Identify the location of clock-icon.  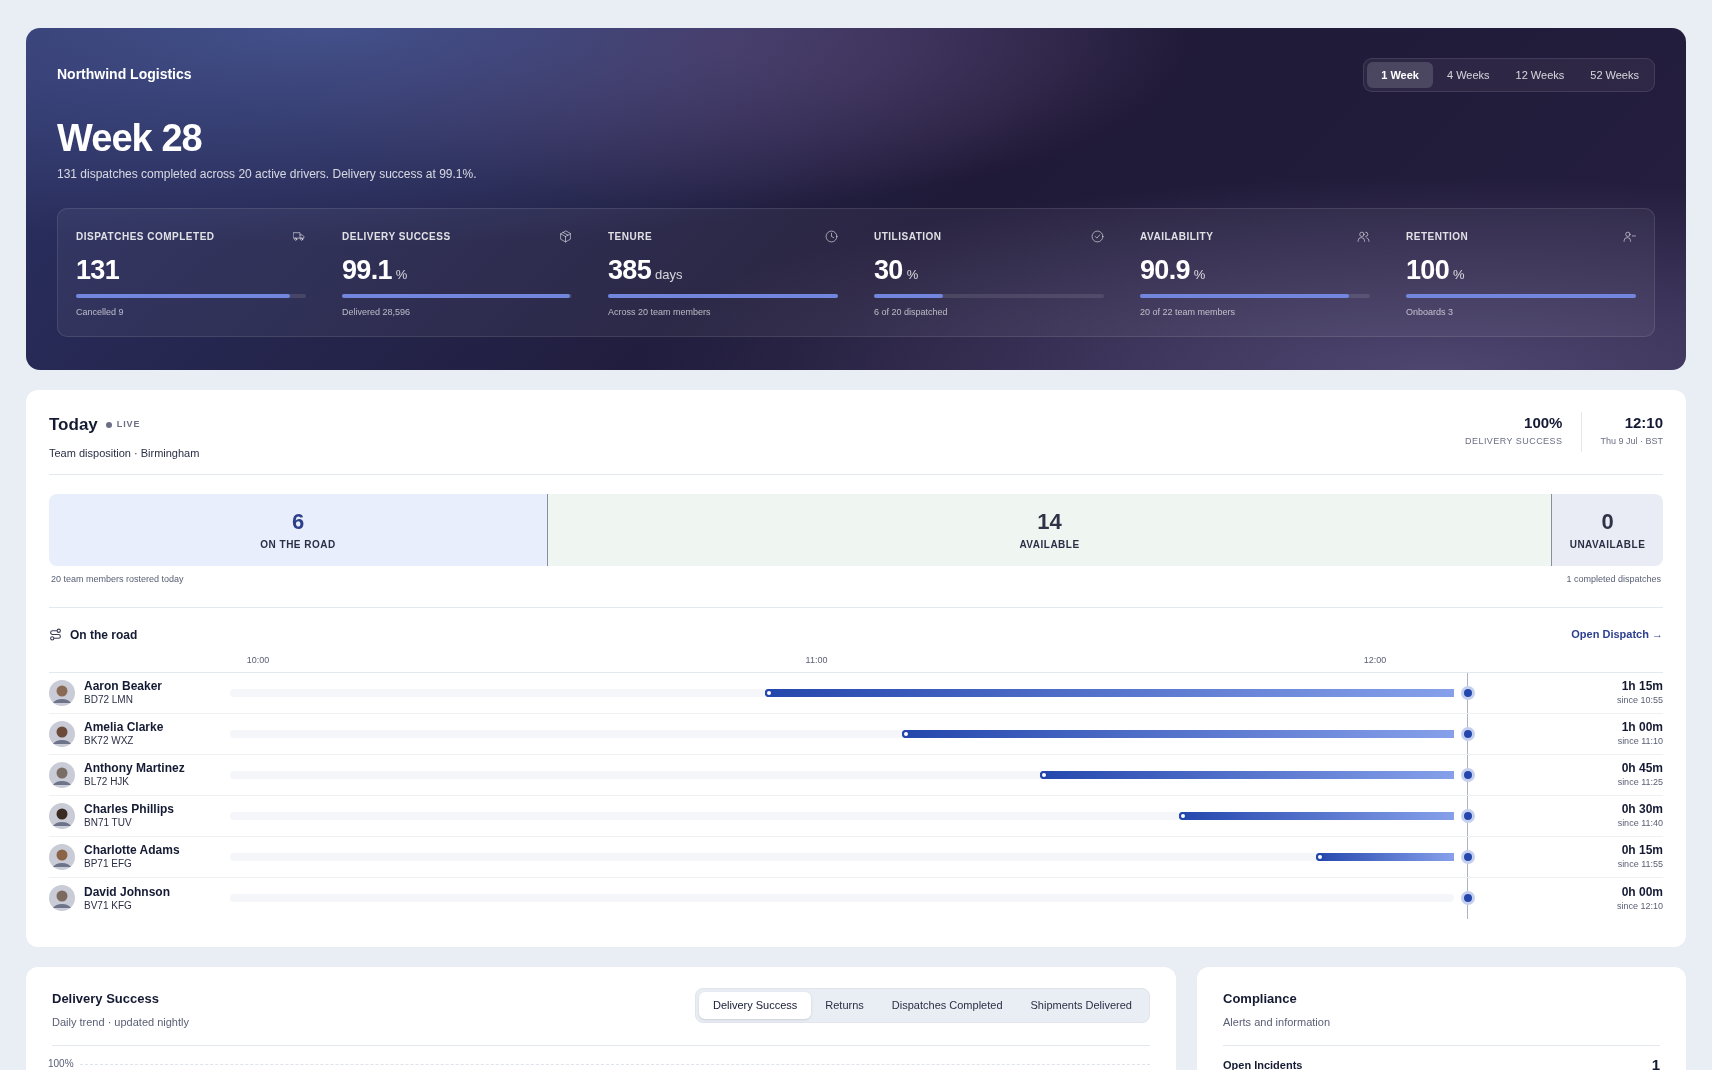
(831, 236).